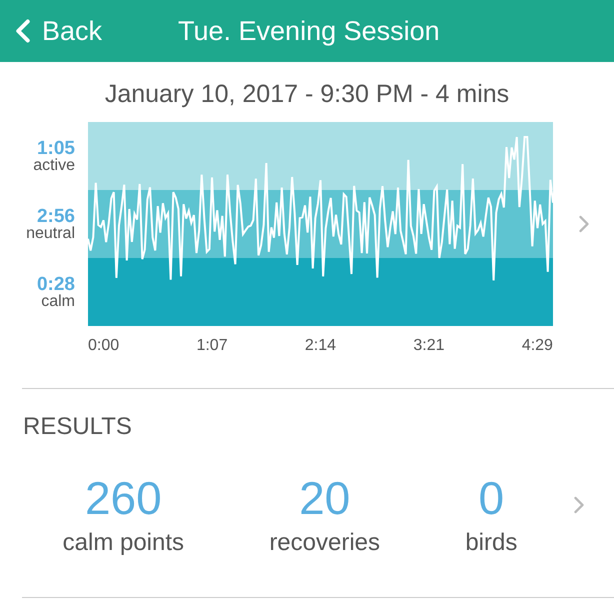  What do you see at coordinates (54, 166) in the screenshot?
I see `zone-label: active` at bounding box center [54, 166].